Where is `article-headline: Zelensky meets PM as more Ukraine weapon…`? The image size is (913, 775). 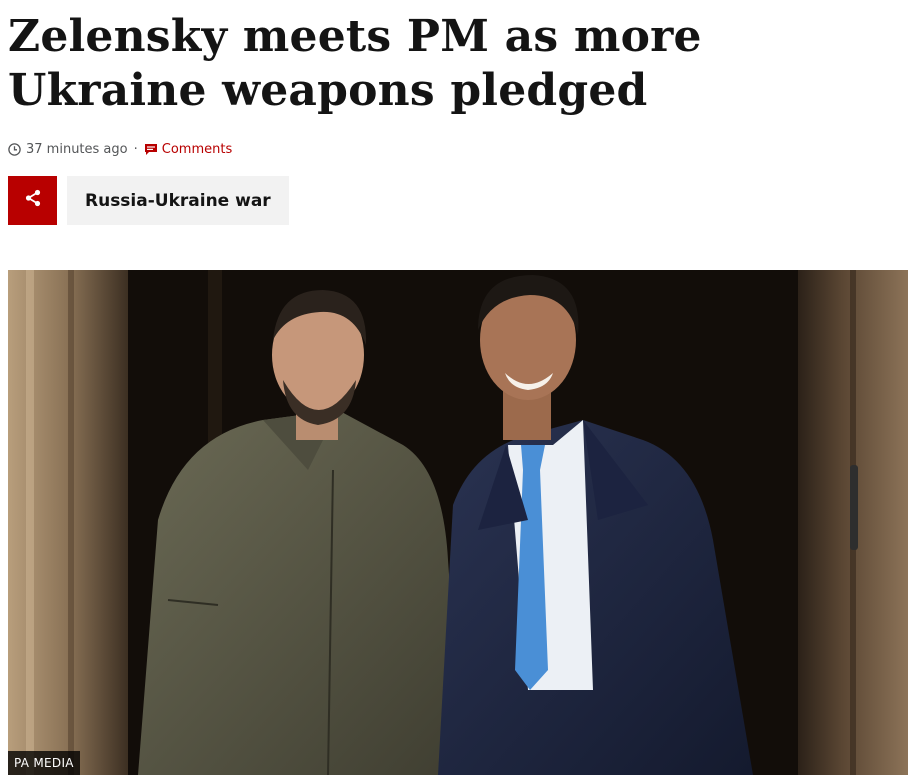 article-headline: Zelensky meets PM as more Ukraine weapon… is located at coordinates (355, 63).